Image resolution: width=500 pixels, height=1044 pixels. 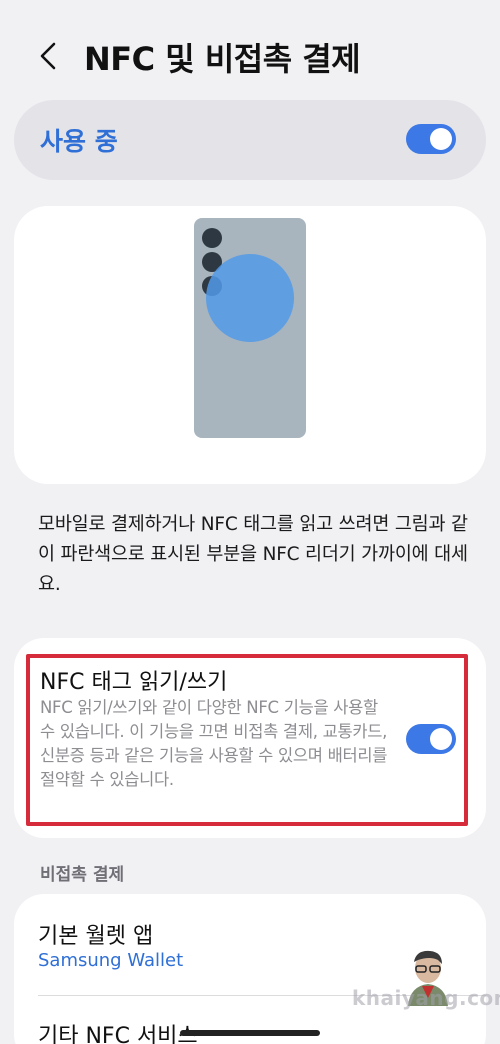 I want to click on master-toggle, so click(x=431, y=139).